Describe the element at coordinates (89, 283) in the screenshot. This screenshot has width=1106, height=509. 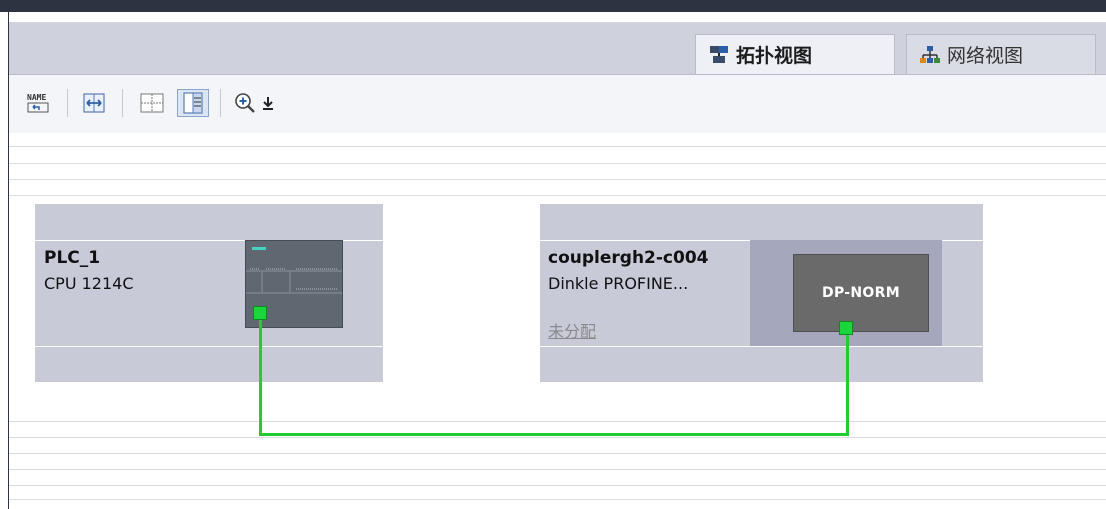
I see `device-type: CPU 1214C` at that location.